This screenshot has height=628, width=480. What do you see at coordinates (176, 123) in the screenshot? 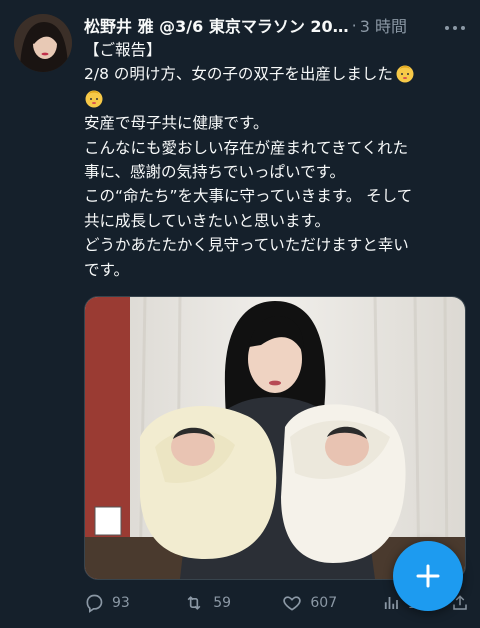
I see `text-line: 安産で母子共に健康です。` at bounding box center [176, 123].